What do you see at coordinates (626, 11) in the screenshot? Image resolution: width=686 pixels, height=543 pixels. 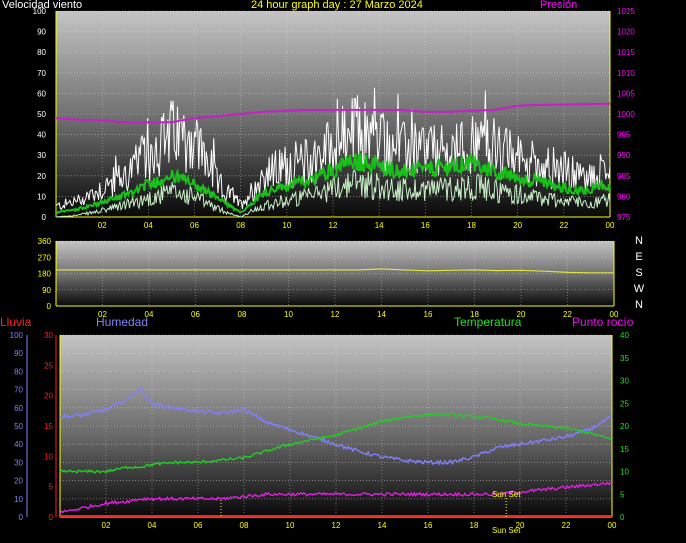 I see `pressure-y-tick: 1025` at bounding box center [626, 11].